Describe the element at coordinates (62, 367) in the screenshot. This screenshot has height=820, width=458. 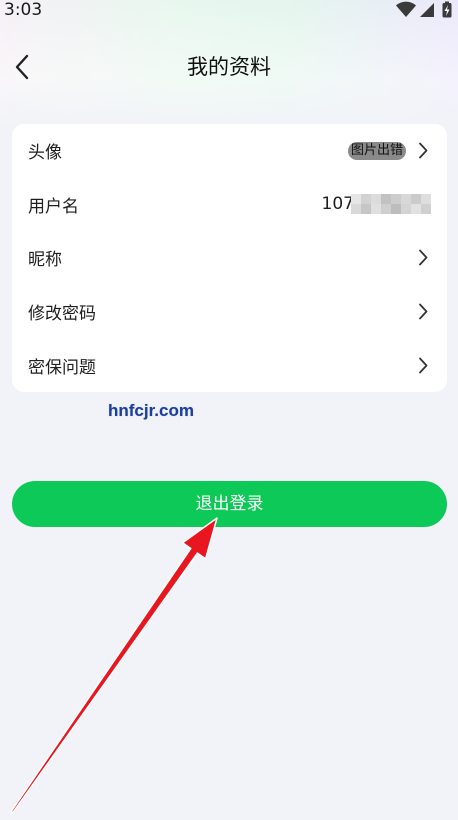
I see `row-label-security-question: 密保问题` at that location.